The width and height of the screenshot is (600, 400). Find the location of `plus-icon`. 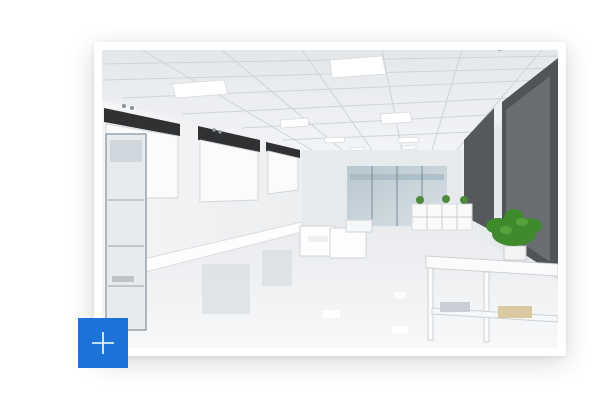

plus-icon is located at coordinates (103, 343).